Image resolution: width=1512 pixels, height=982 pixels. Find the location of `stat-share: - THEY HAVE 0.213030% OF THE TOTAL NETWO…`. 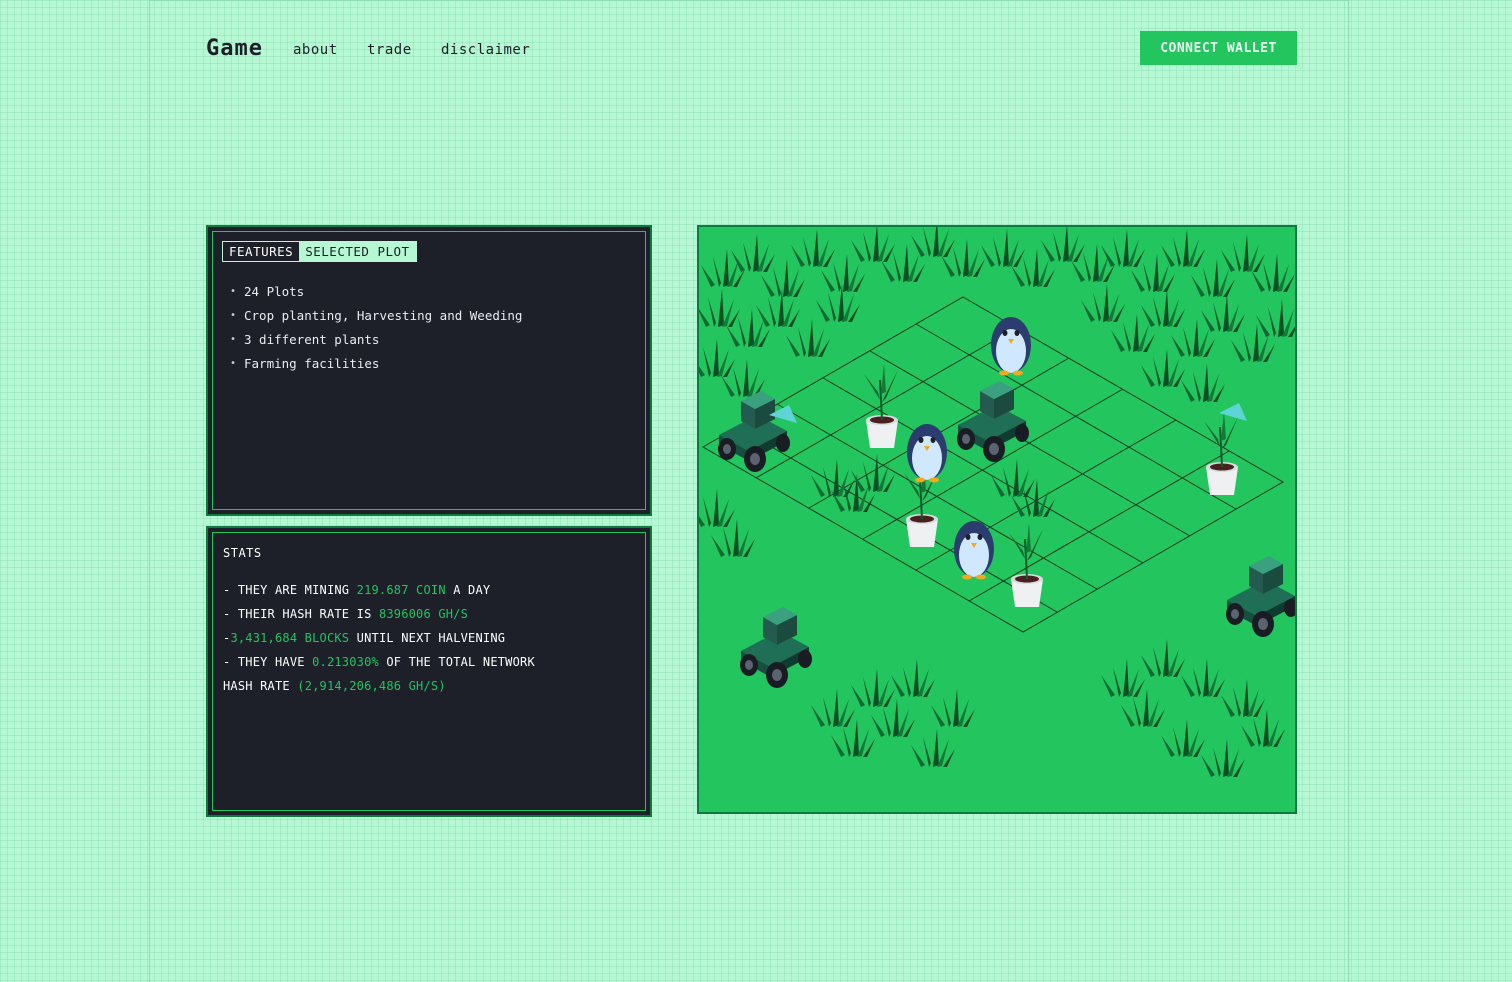

stat-share: - THEY HAVE 0.213030% OF THE TOTAL NETWO… is located at coordinates (430, 662).